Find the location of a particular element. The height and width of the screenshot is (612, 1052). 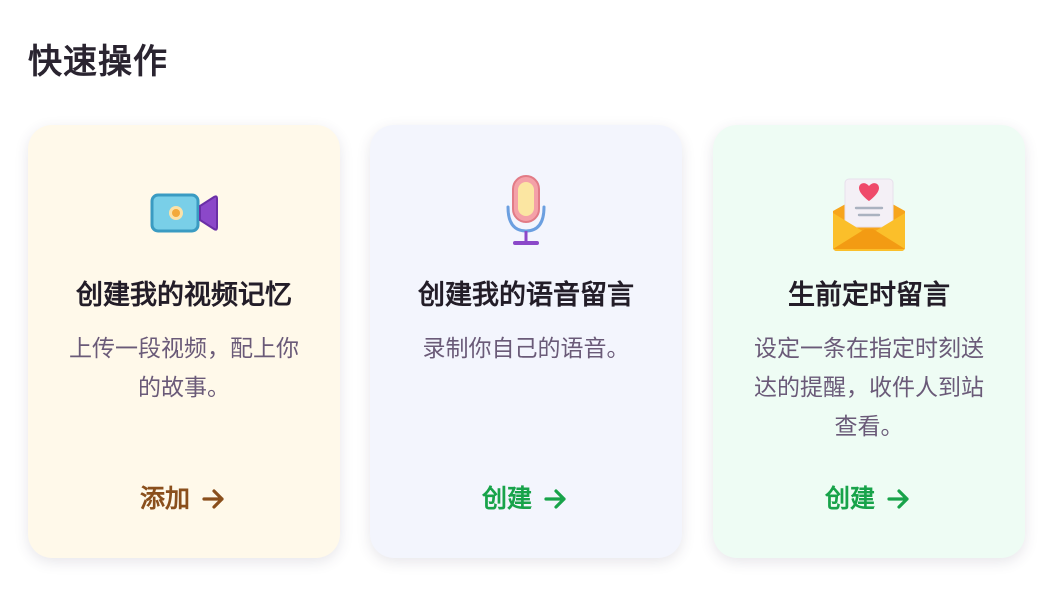

card-title: 创建我的视频记忆 is located at coordinates (184, 295).